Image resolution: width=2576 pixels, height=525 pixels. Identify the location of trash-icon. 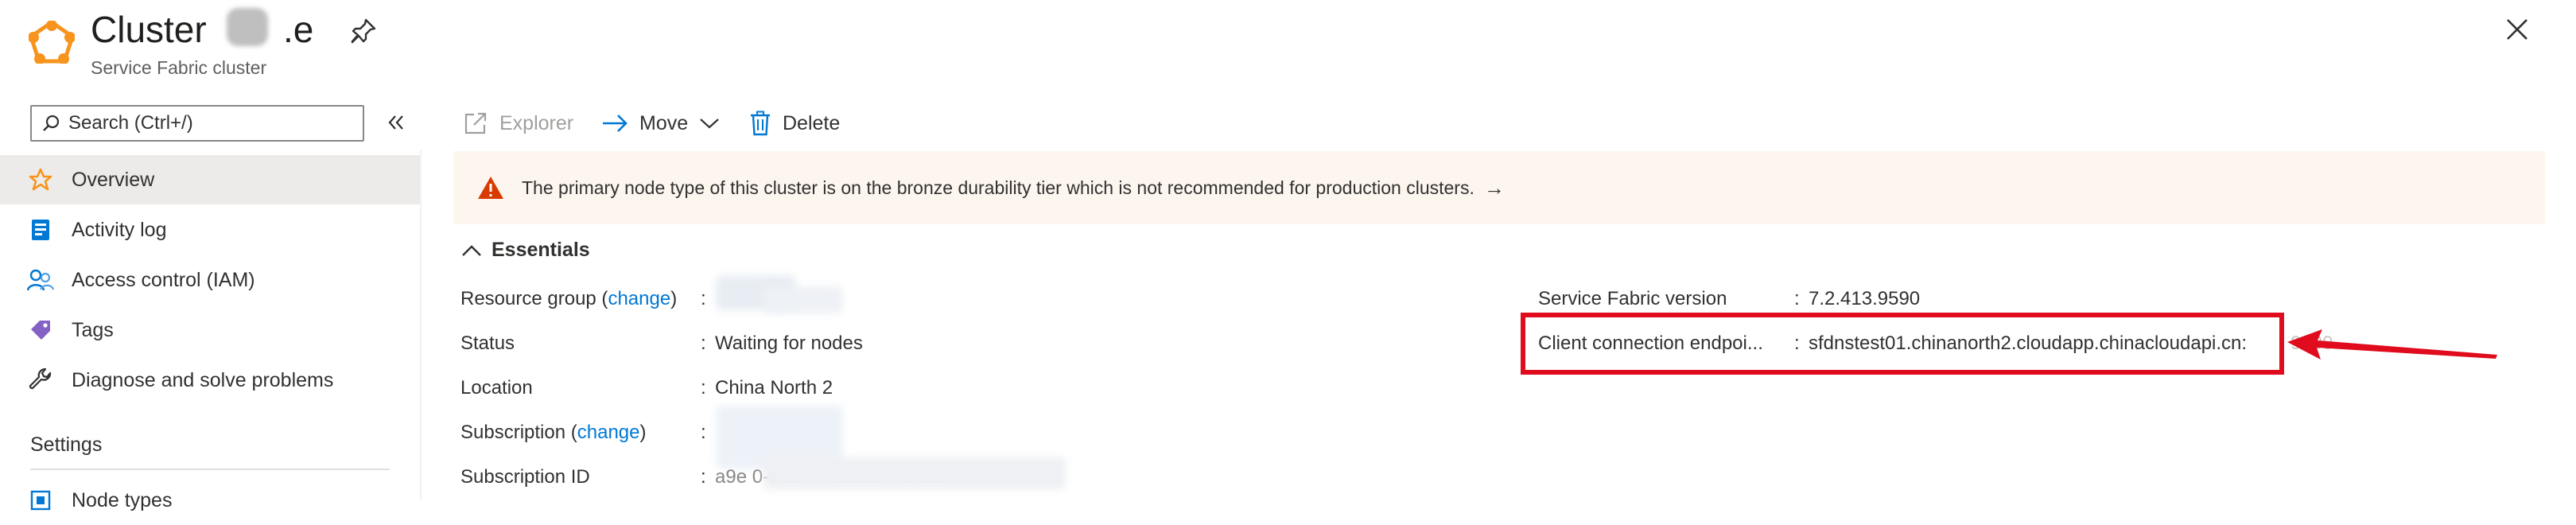
(760, 123).